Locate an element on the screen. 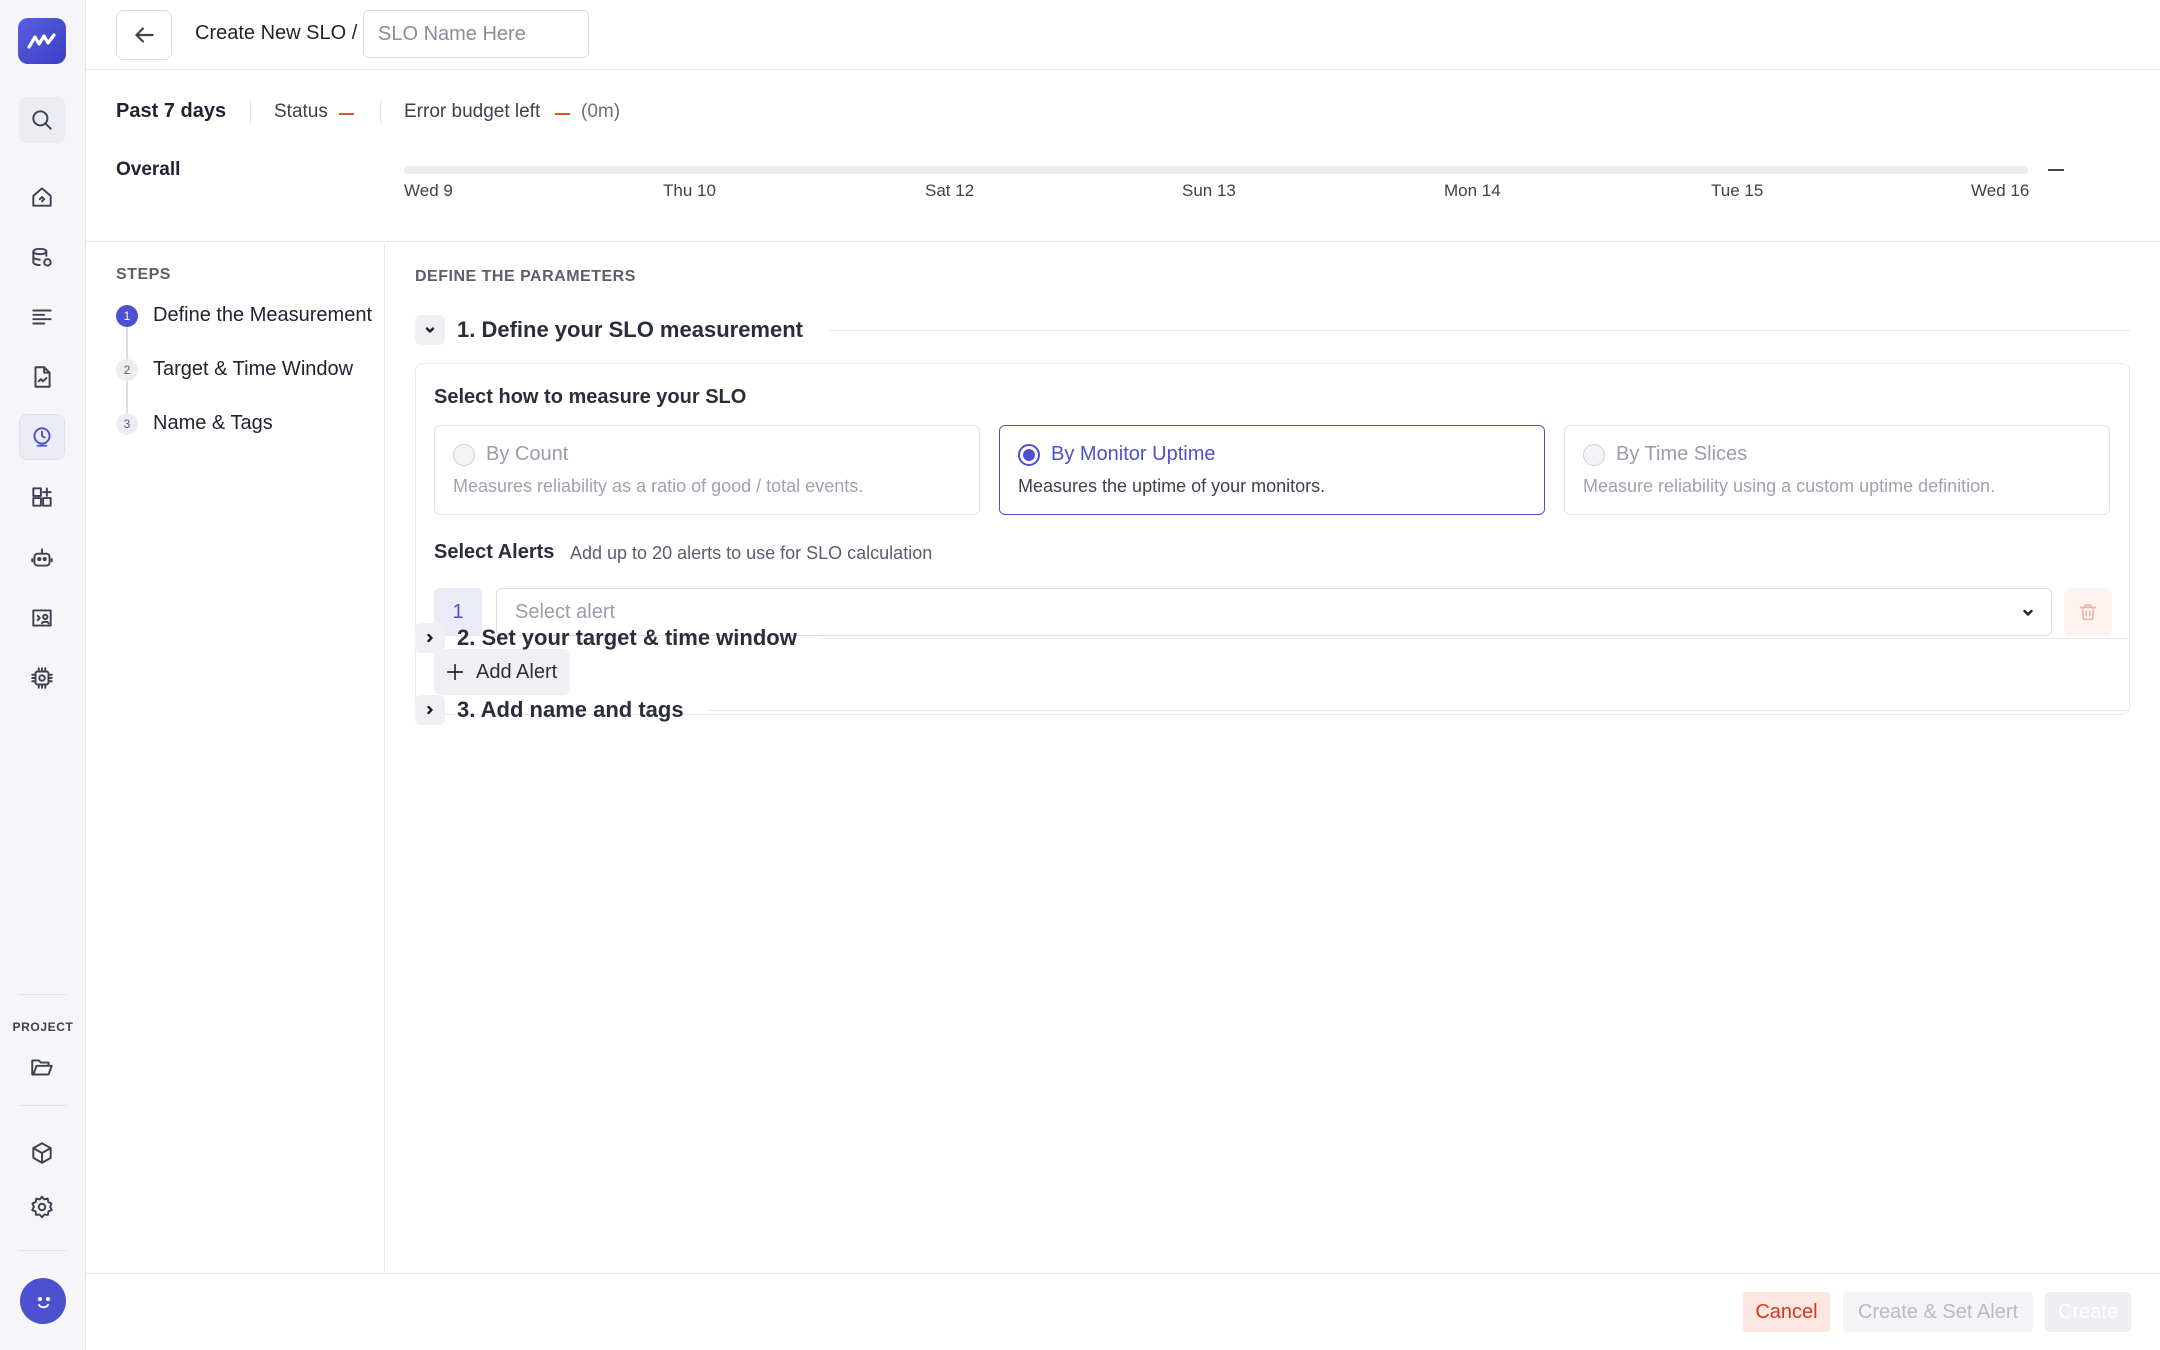 Image resolution: width=2160 pixels, height=1350 pixels. logs-icon is located at coordinates (42, 317).